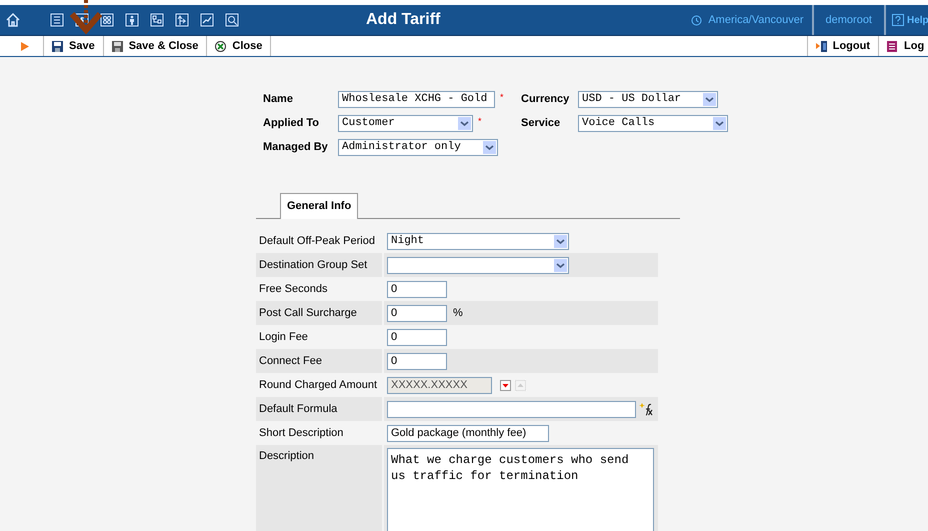 The height and width of the screenshot is (531, 928). I want to click on field-label: Managed By, so click(296, 147).